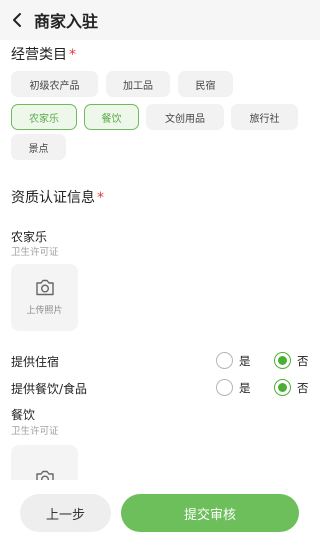 This screenshot has width=320, height=548. I want to click on catering-no-radio: 否, so click(291, 387).